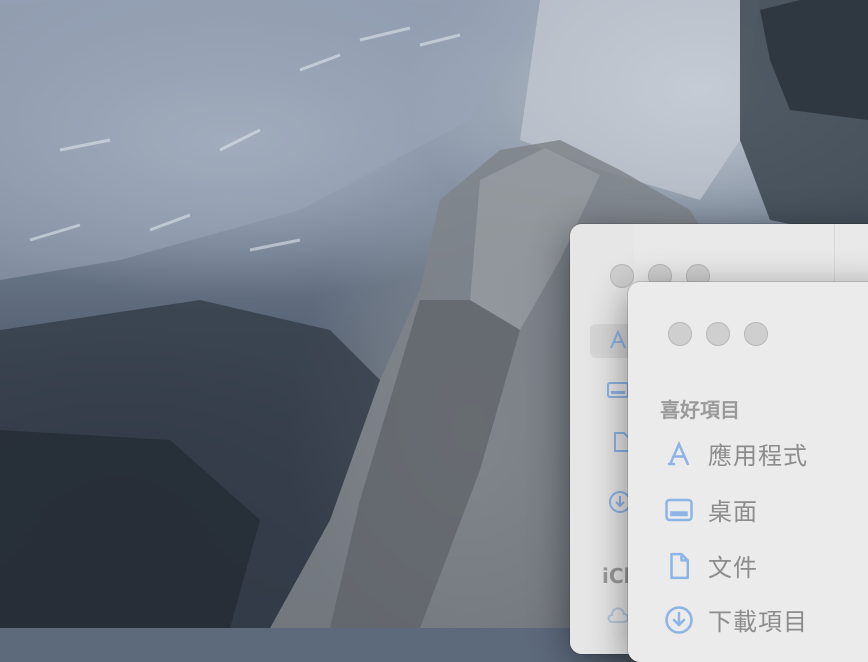 The width and height of the screenshot is (868, 662). What do you see at coordinates (733, 512) in the screenshot?
I see `sidebar-item-label: 桌面` at bounding box center [733, 512].